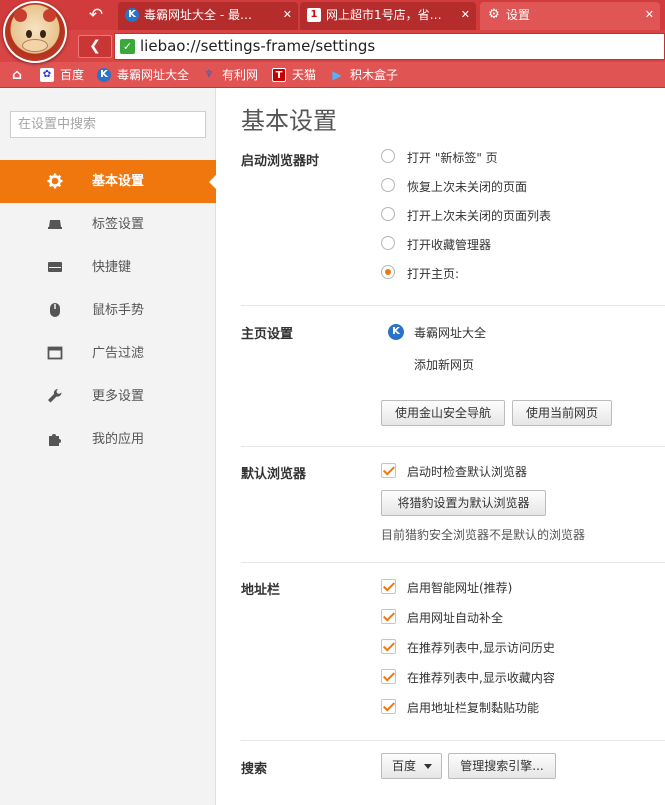 The height and width of the screenshot is (805, 665). I want to click on mouse-icon, so click(55, 310).